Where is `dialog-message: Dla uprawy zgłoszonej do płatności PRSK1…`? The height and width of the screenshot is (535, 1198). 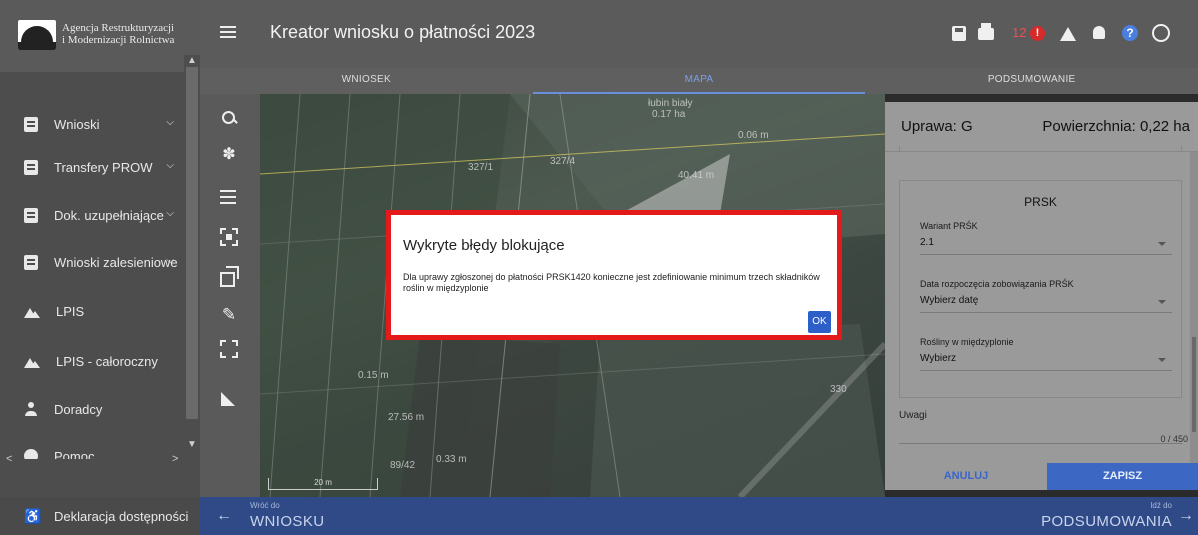
dialog-message: Dla uprawy zgłoszonej do płatności PRSK1… is located at coordinates (611, 282).